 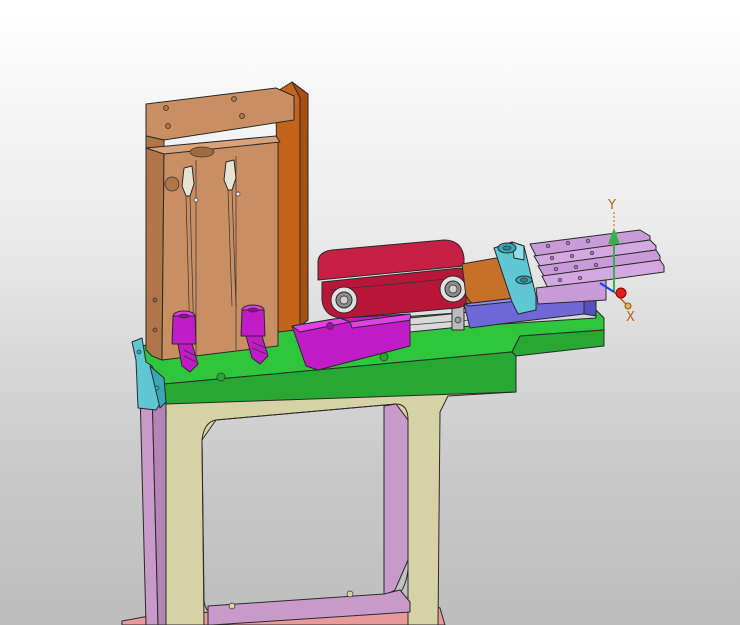 What do you see at coordinates (220, 224) in the screenshot?
I see `cylinder-block` at bounding box center [220, 224].